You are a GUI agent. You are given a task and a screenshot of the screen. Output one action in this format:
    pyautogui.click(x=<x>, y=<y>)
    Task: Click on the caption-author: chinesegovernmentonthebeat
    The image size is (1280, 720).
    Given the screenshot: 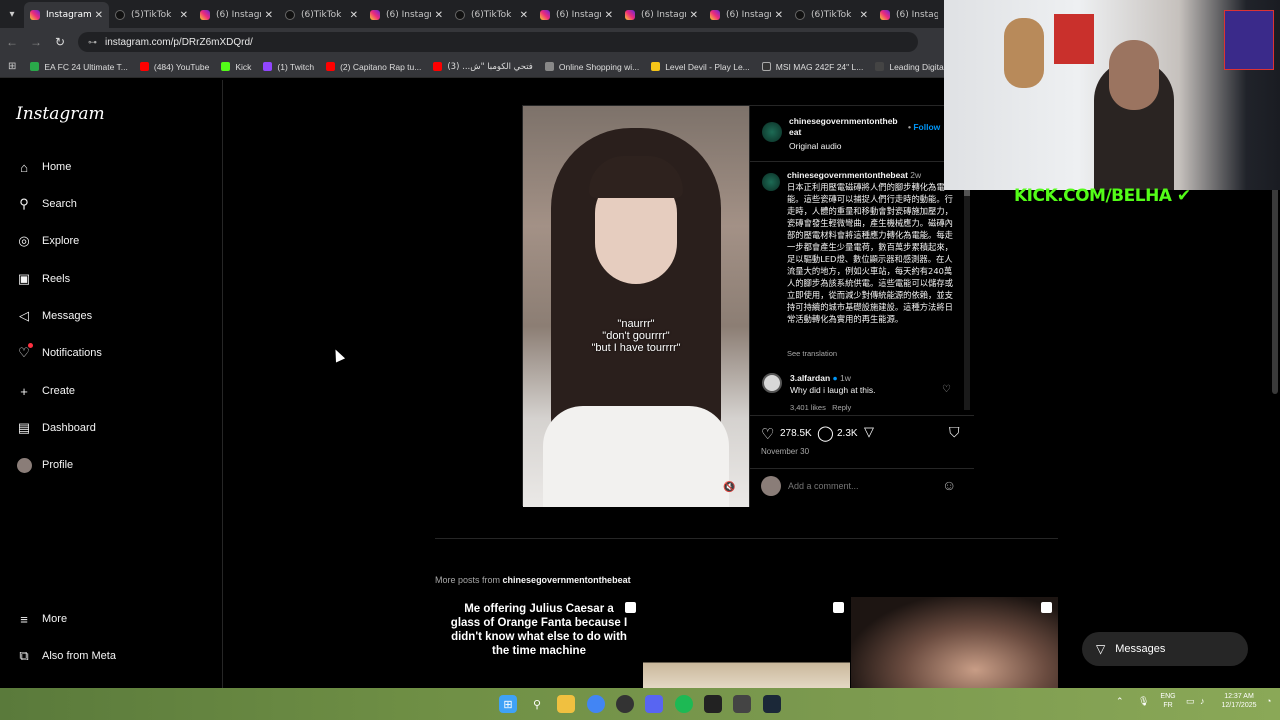 What is the action you would take?
    pyautogui.click(x=847, y=175)
    